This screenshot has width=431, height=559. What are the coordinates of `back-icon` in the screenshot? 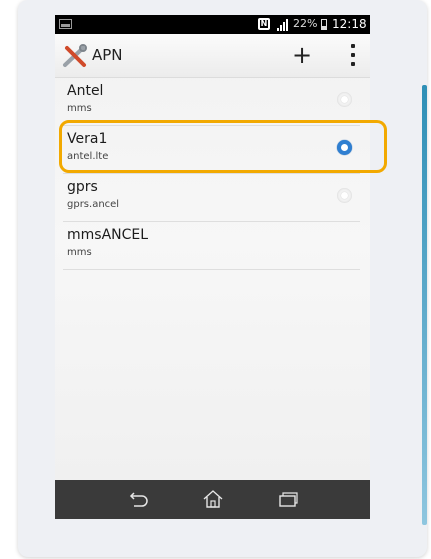 It's located at (138, 499).